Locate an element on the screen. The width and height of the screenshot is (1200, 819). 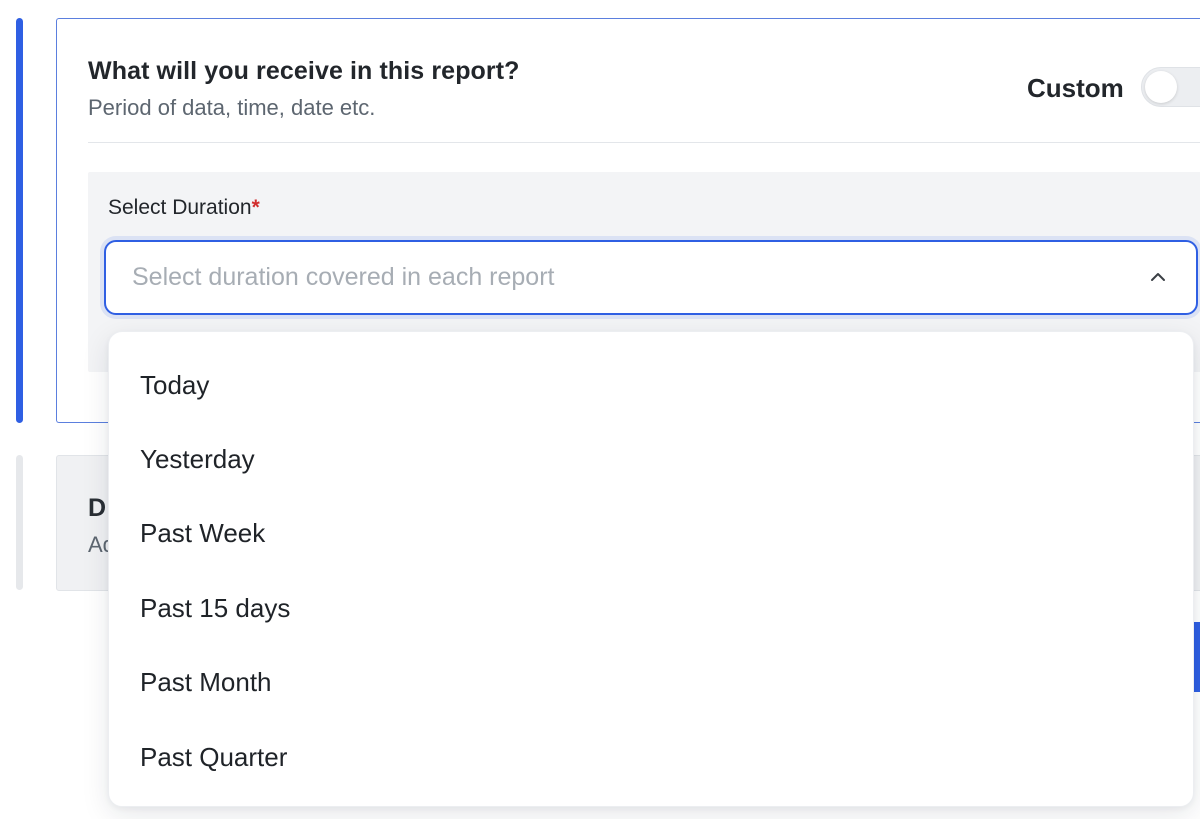
duration-field-label: Select Duration* is located at coordinates (184, 208).